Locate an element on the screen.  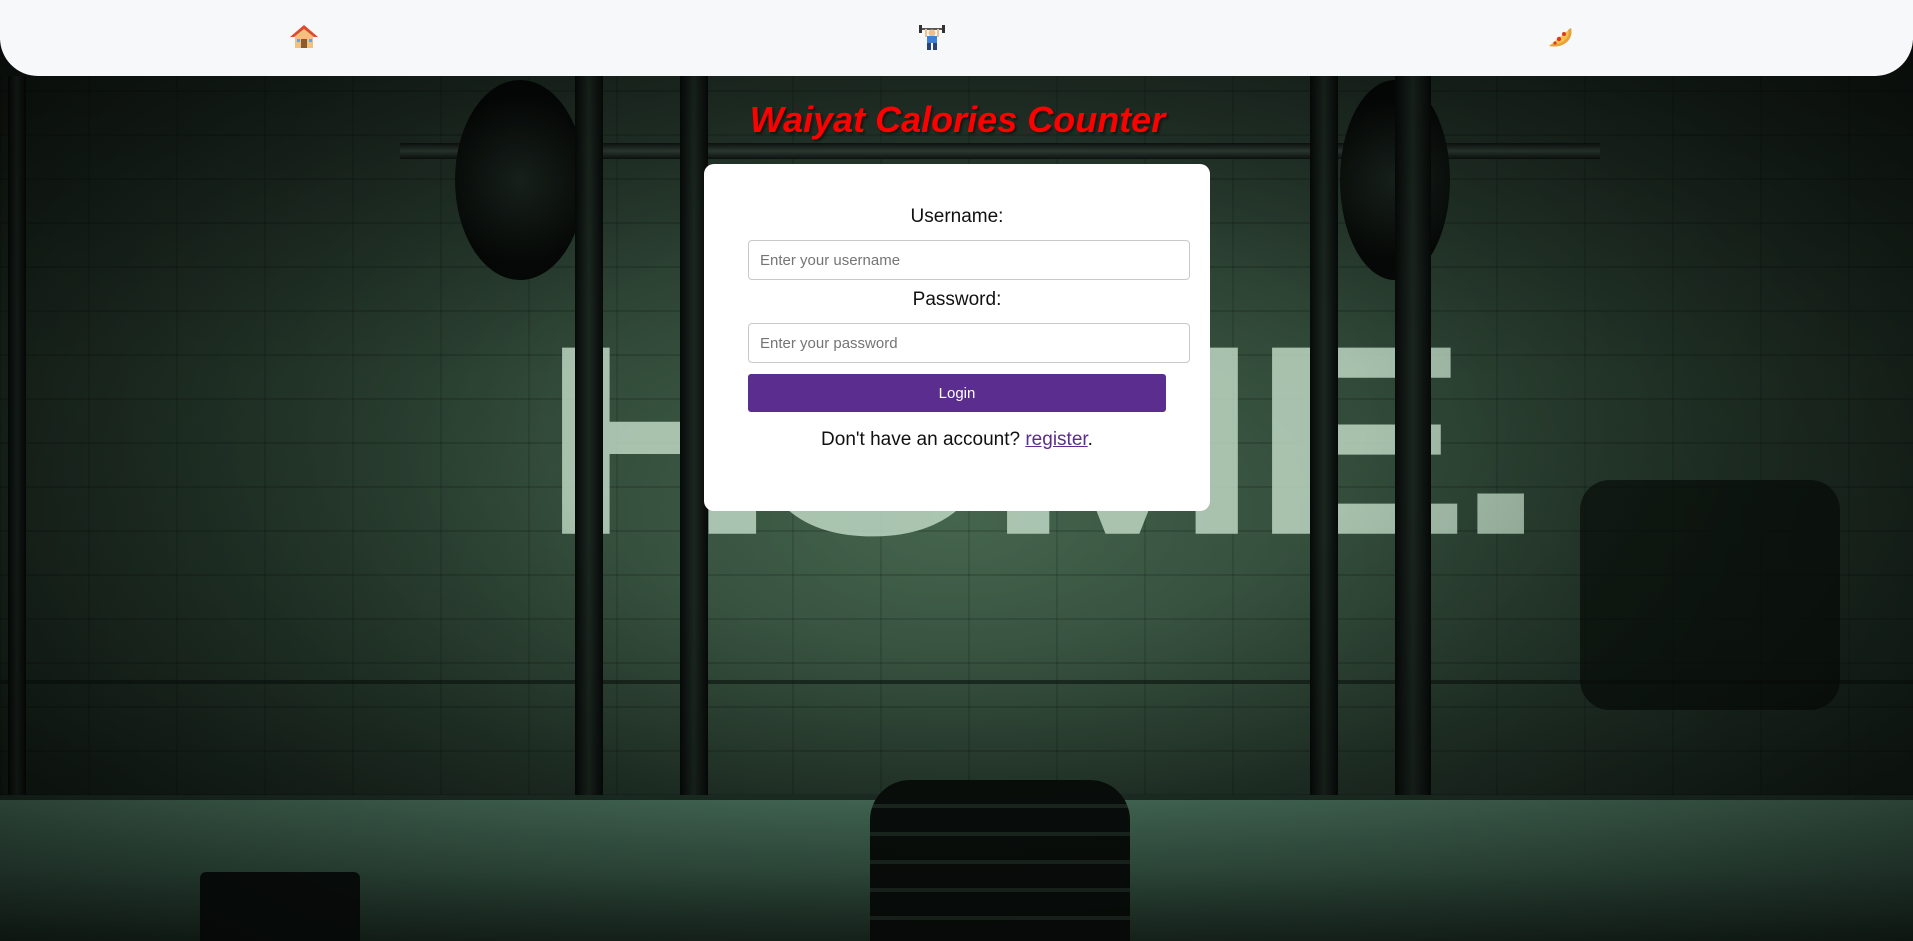
page-title: Waiyat Calories Counter is located at coordinates (957, 119).